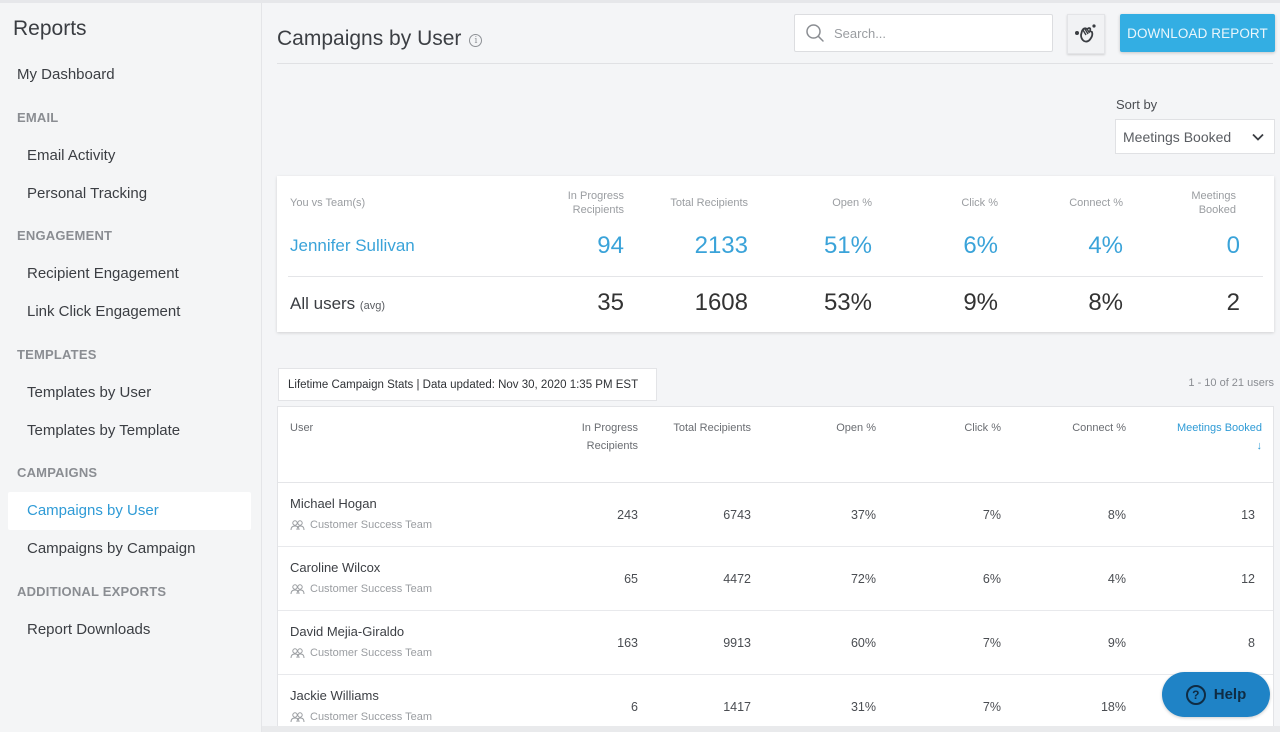 This screenshot has height=732, width=1280. I want to click on search-input, so click(934, 33).